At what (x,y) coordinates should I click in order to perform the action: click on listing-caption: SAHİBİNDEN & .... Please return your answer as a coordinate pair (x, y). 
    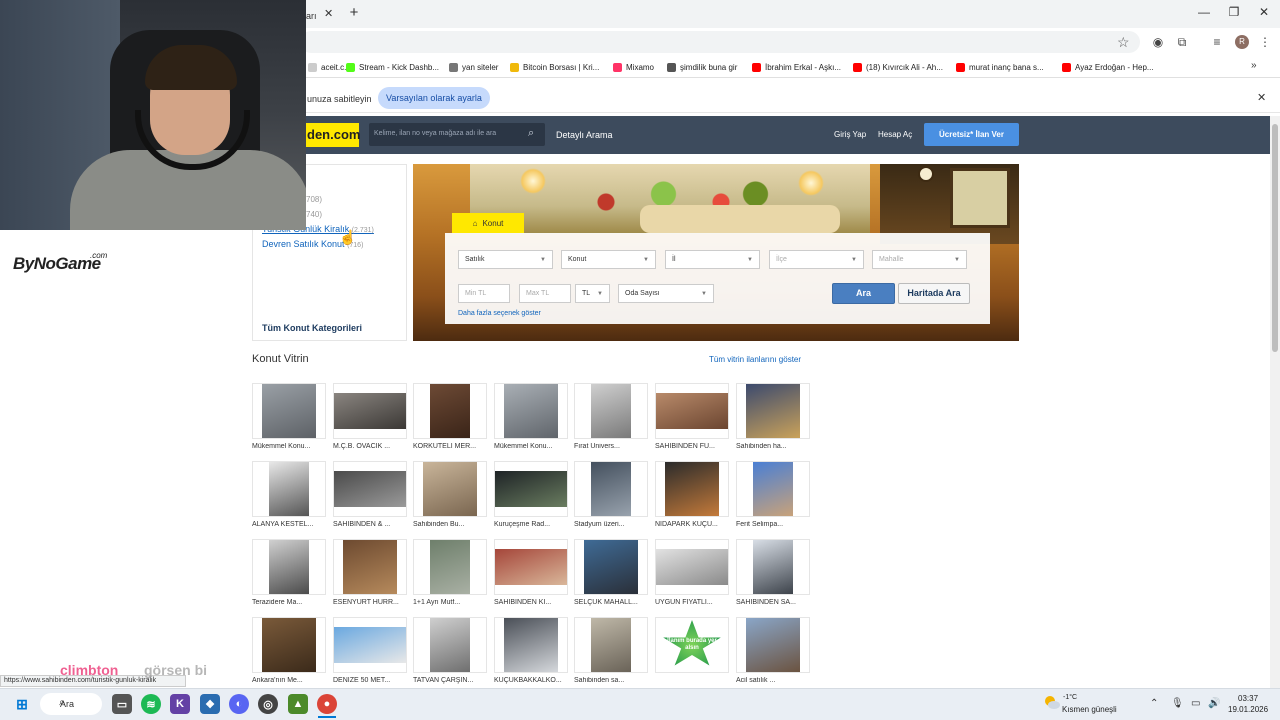
    Looking at the image, I should click on (370, 524).